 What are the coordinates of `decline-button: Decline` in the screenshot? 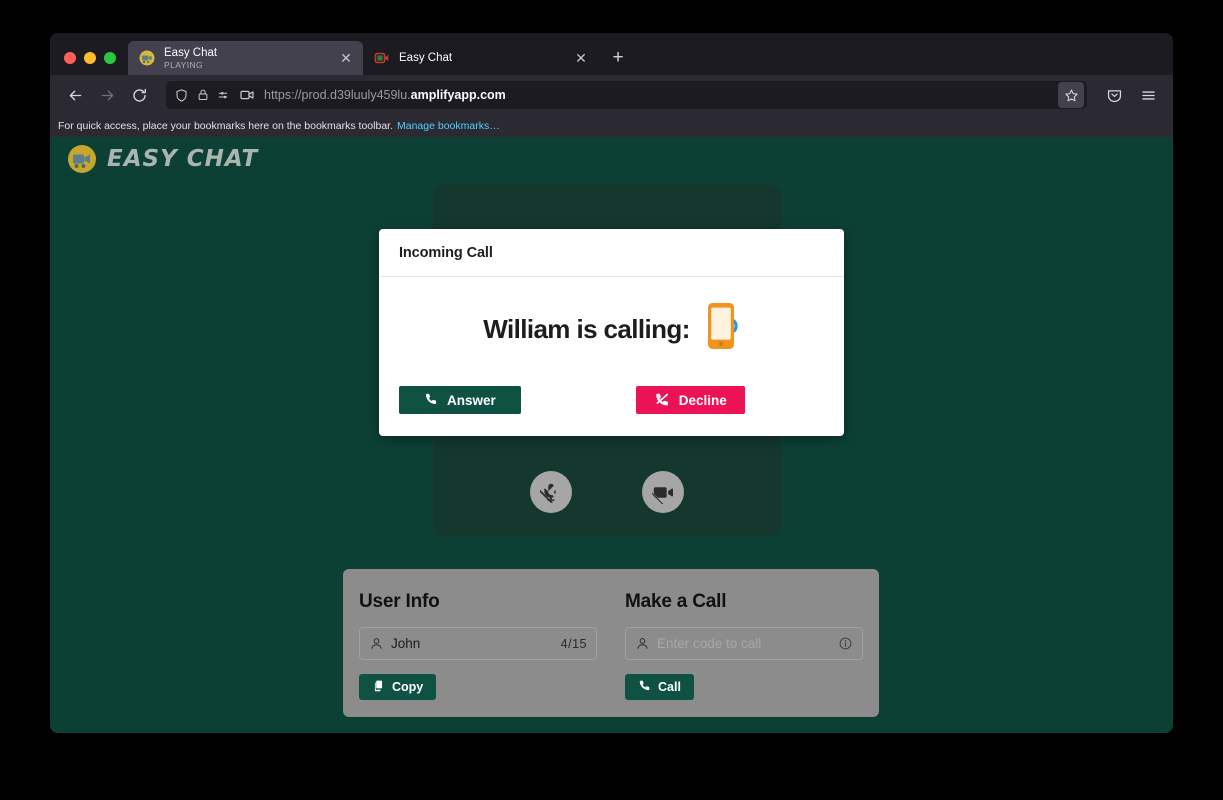 It's located at (690, 400).